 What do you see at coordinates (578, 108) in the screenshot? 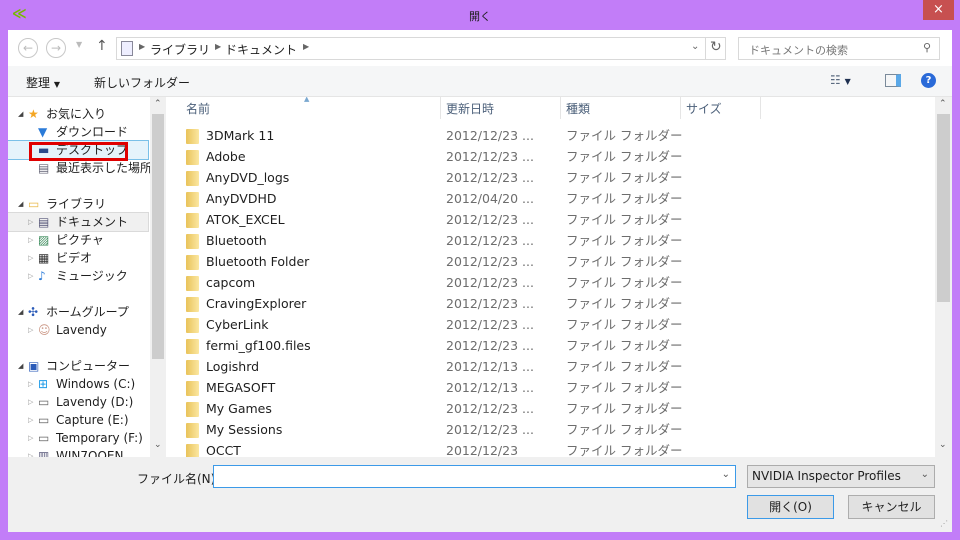
I see `column-header-type: 種類` at bounding box center [578, 108].